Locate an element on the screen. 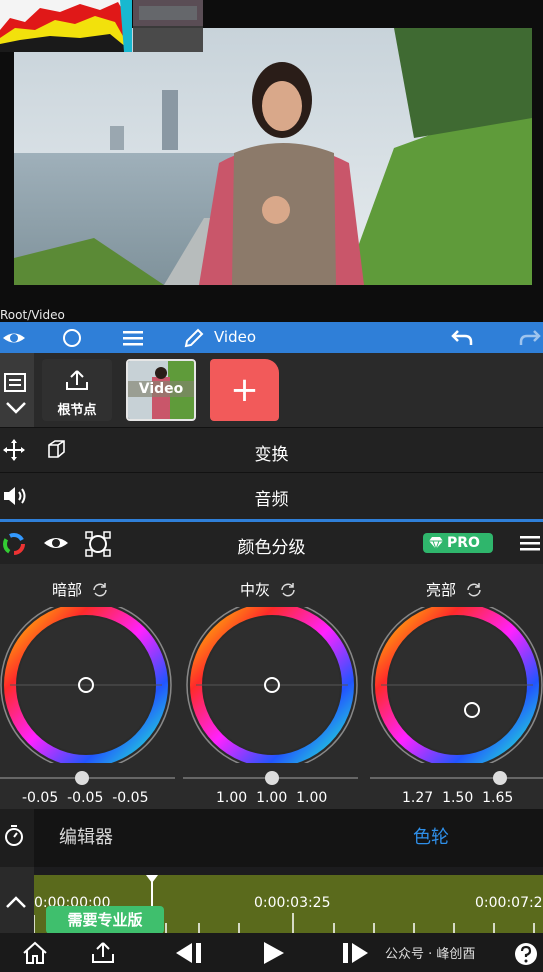  highlights-label: 亮部 is located at coordinates (454, 589).